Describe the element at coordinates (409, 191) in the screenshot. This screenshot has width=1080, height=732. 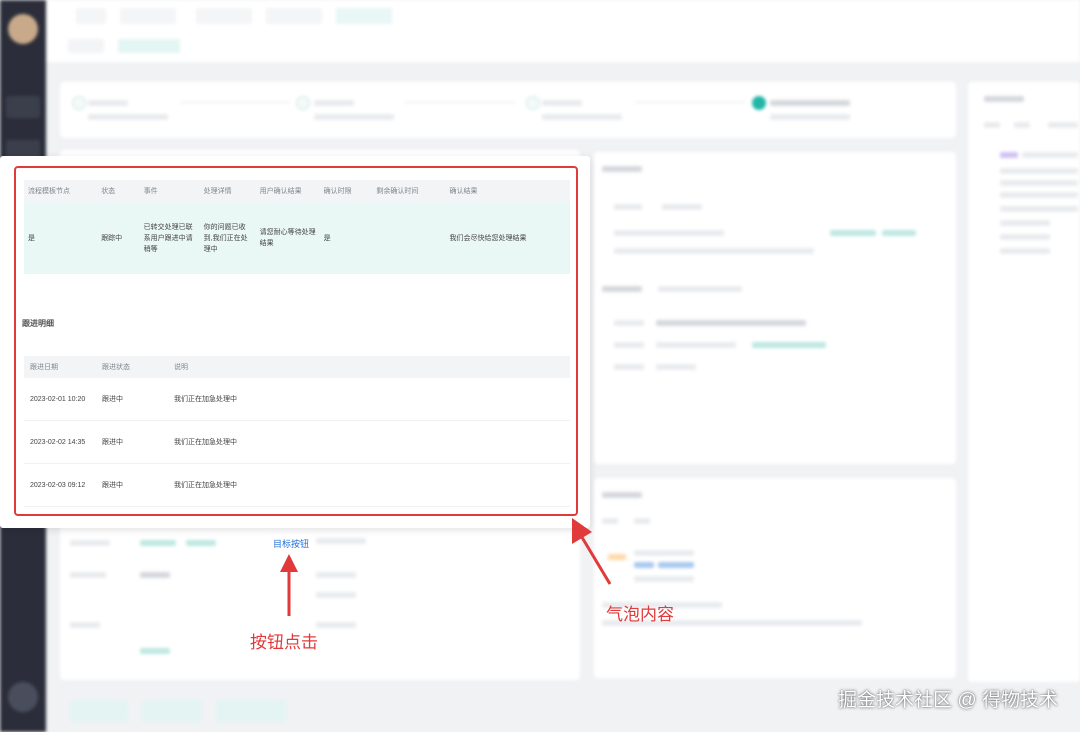
I see `table-header: 剩余确认时间` at that location.